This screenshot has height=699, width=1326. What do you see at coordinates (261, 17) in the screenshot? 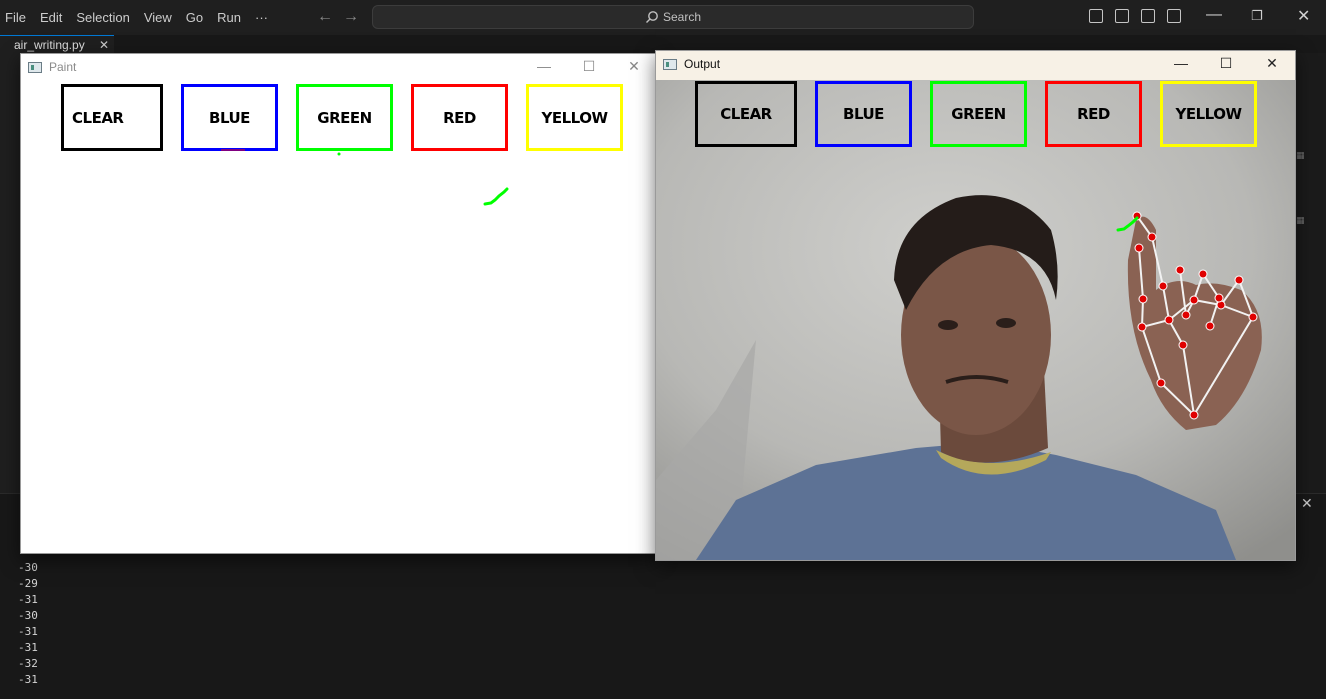
I see `menu-more: ···` at bounding box center [261, 17].